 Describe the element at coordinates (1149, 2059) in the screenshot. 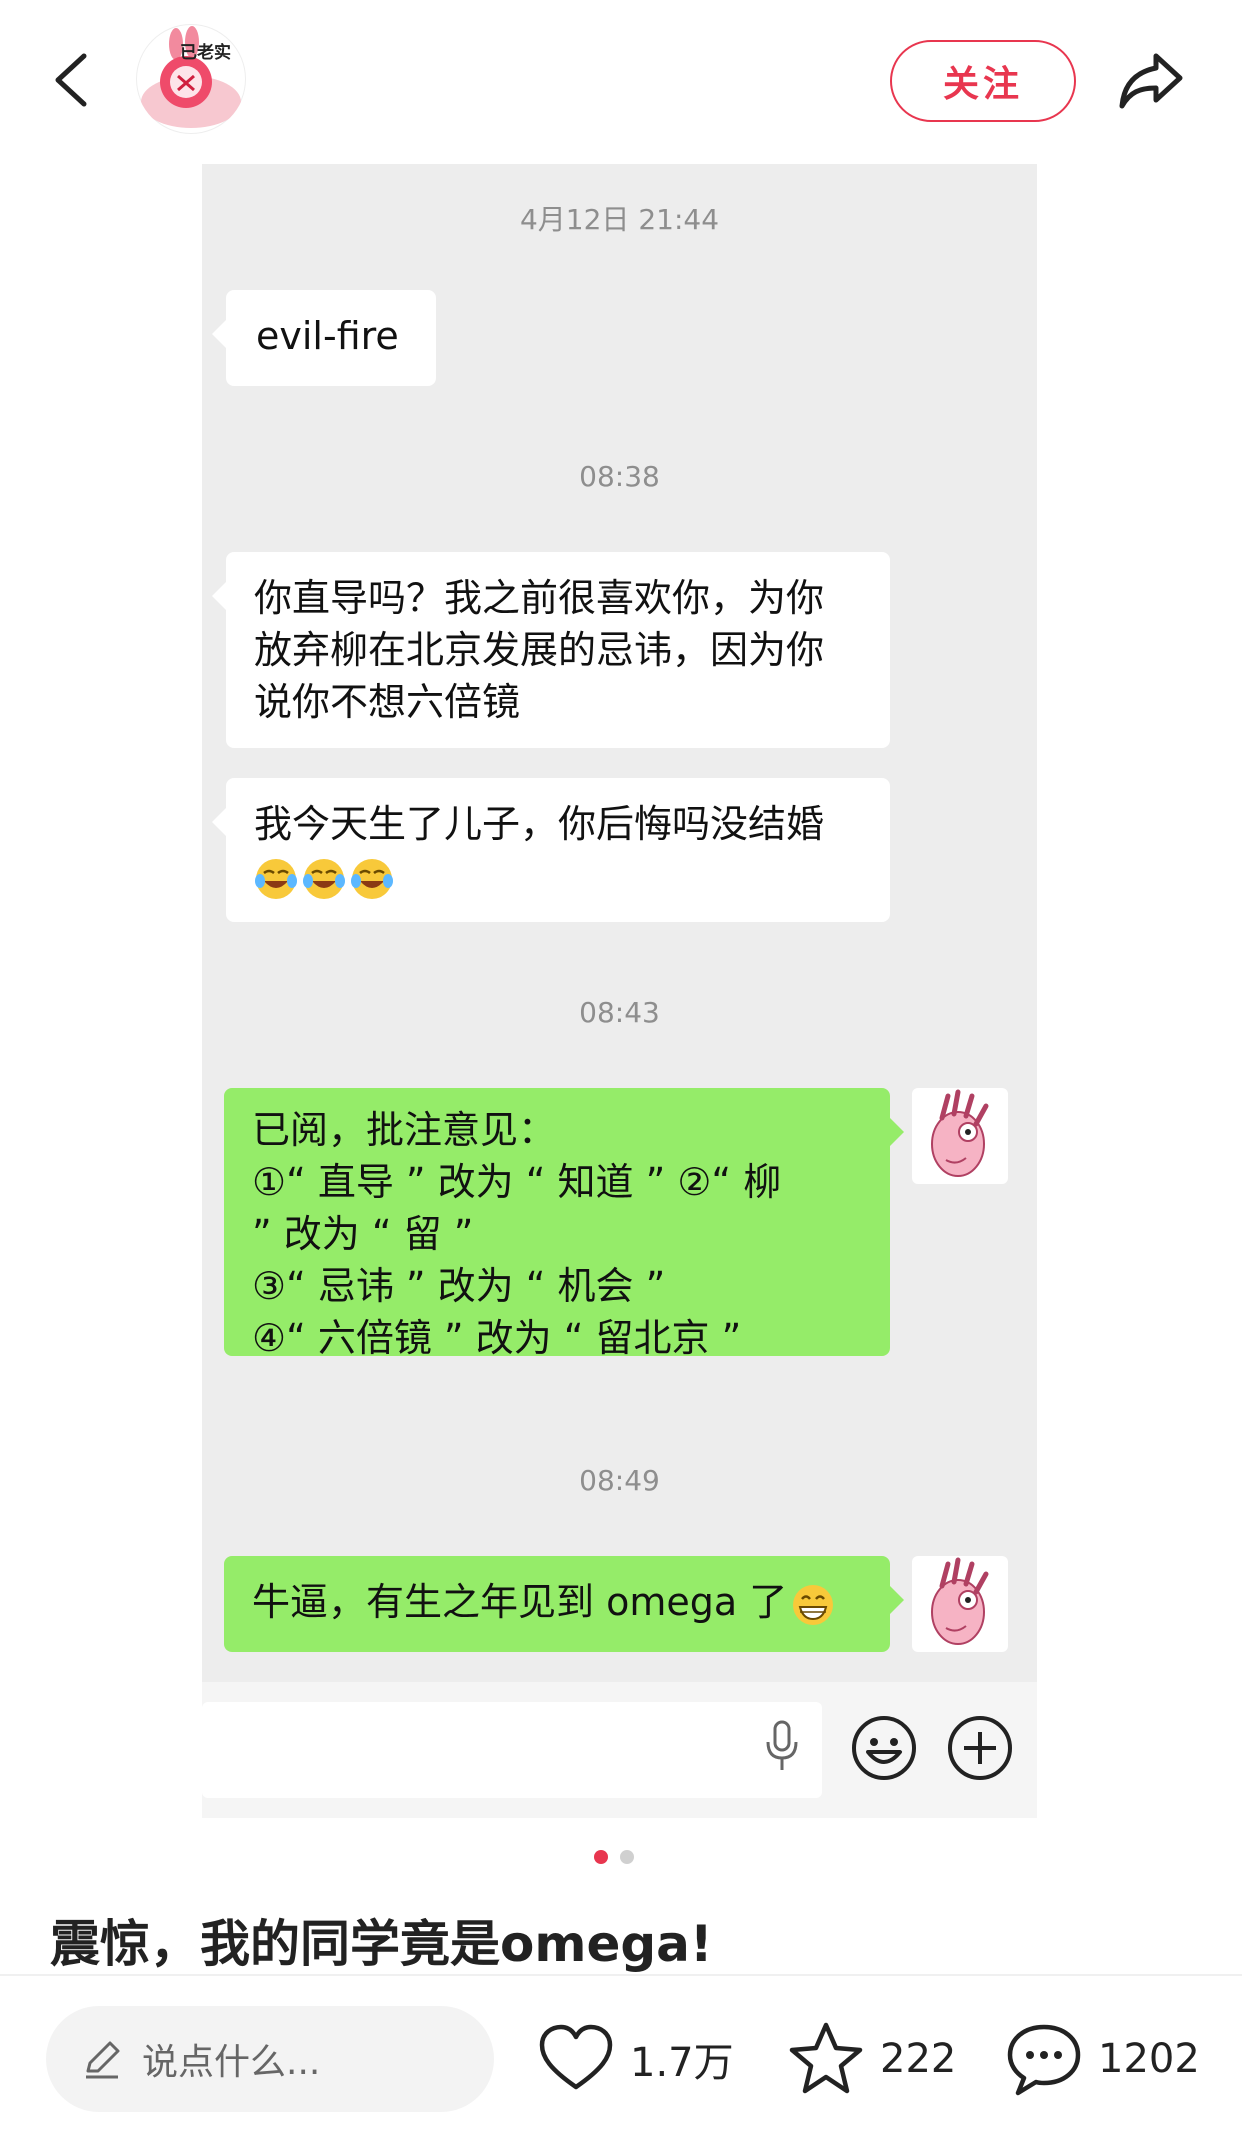

I see `comment-count: 1202` at that location.